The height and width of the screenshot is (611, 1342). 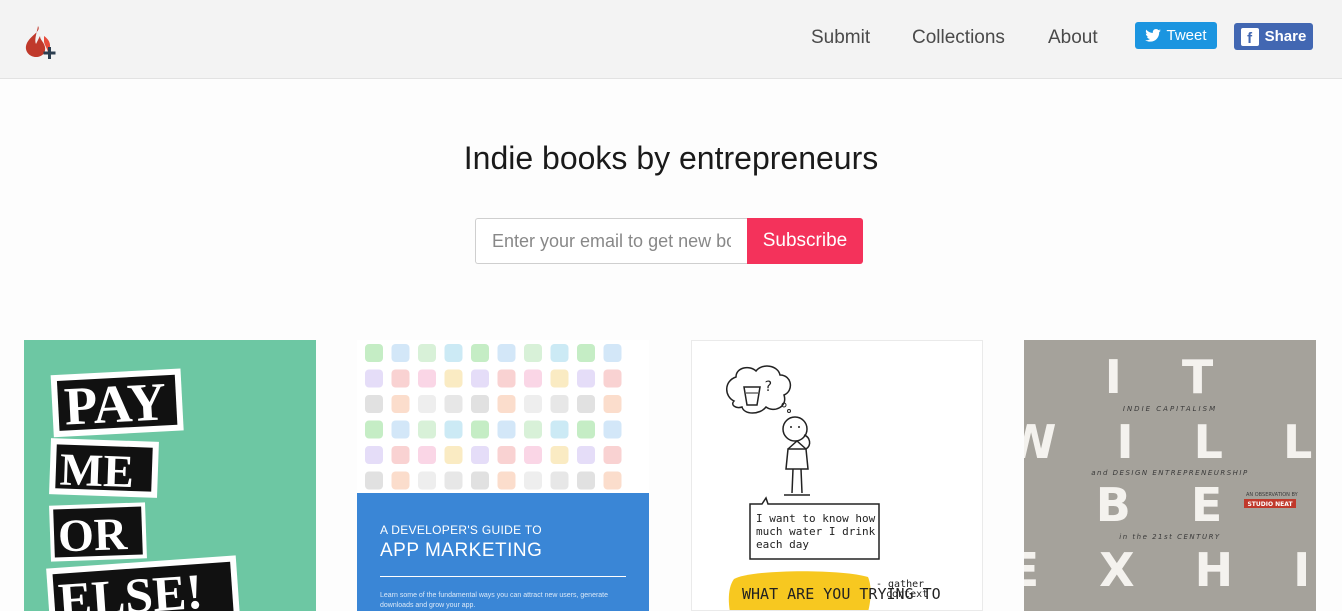 I want to click on cover-small-2: and DESIGN ENTREPRENEURSHIP, so click(x=1169, y=473).